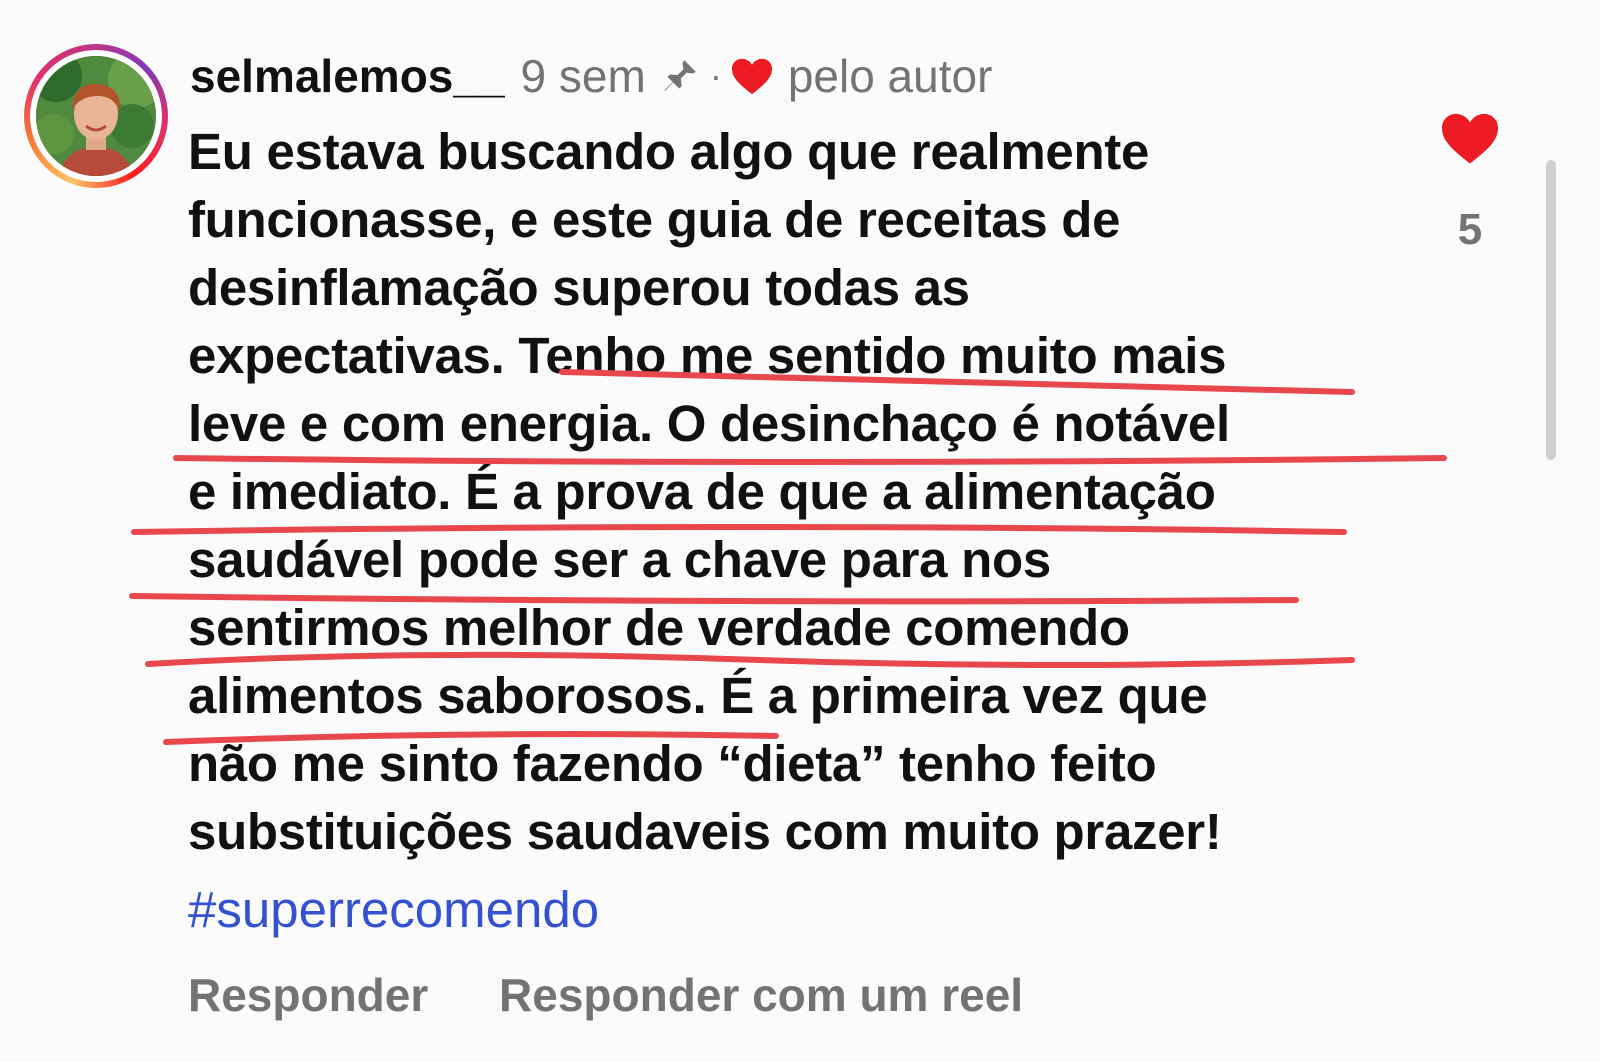 The width and height of the screenshot is (1600, 1062). I want to click on avatar-image, so click(96, 116).